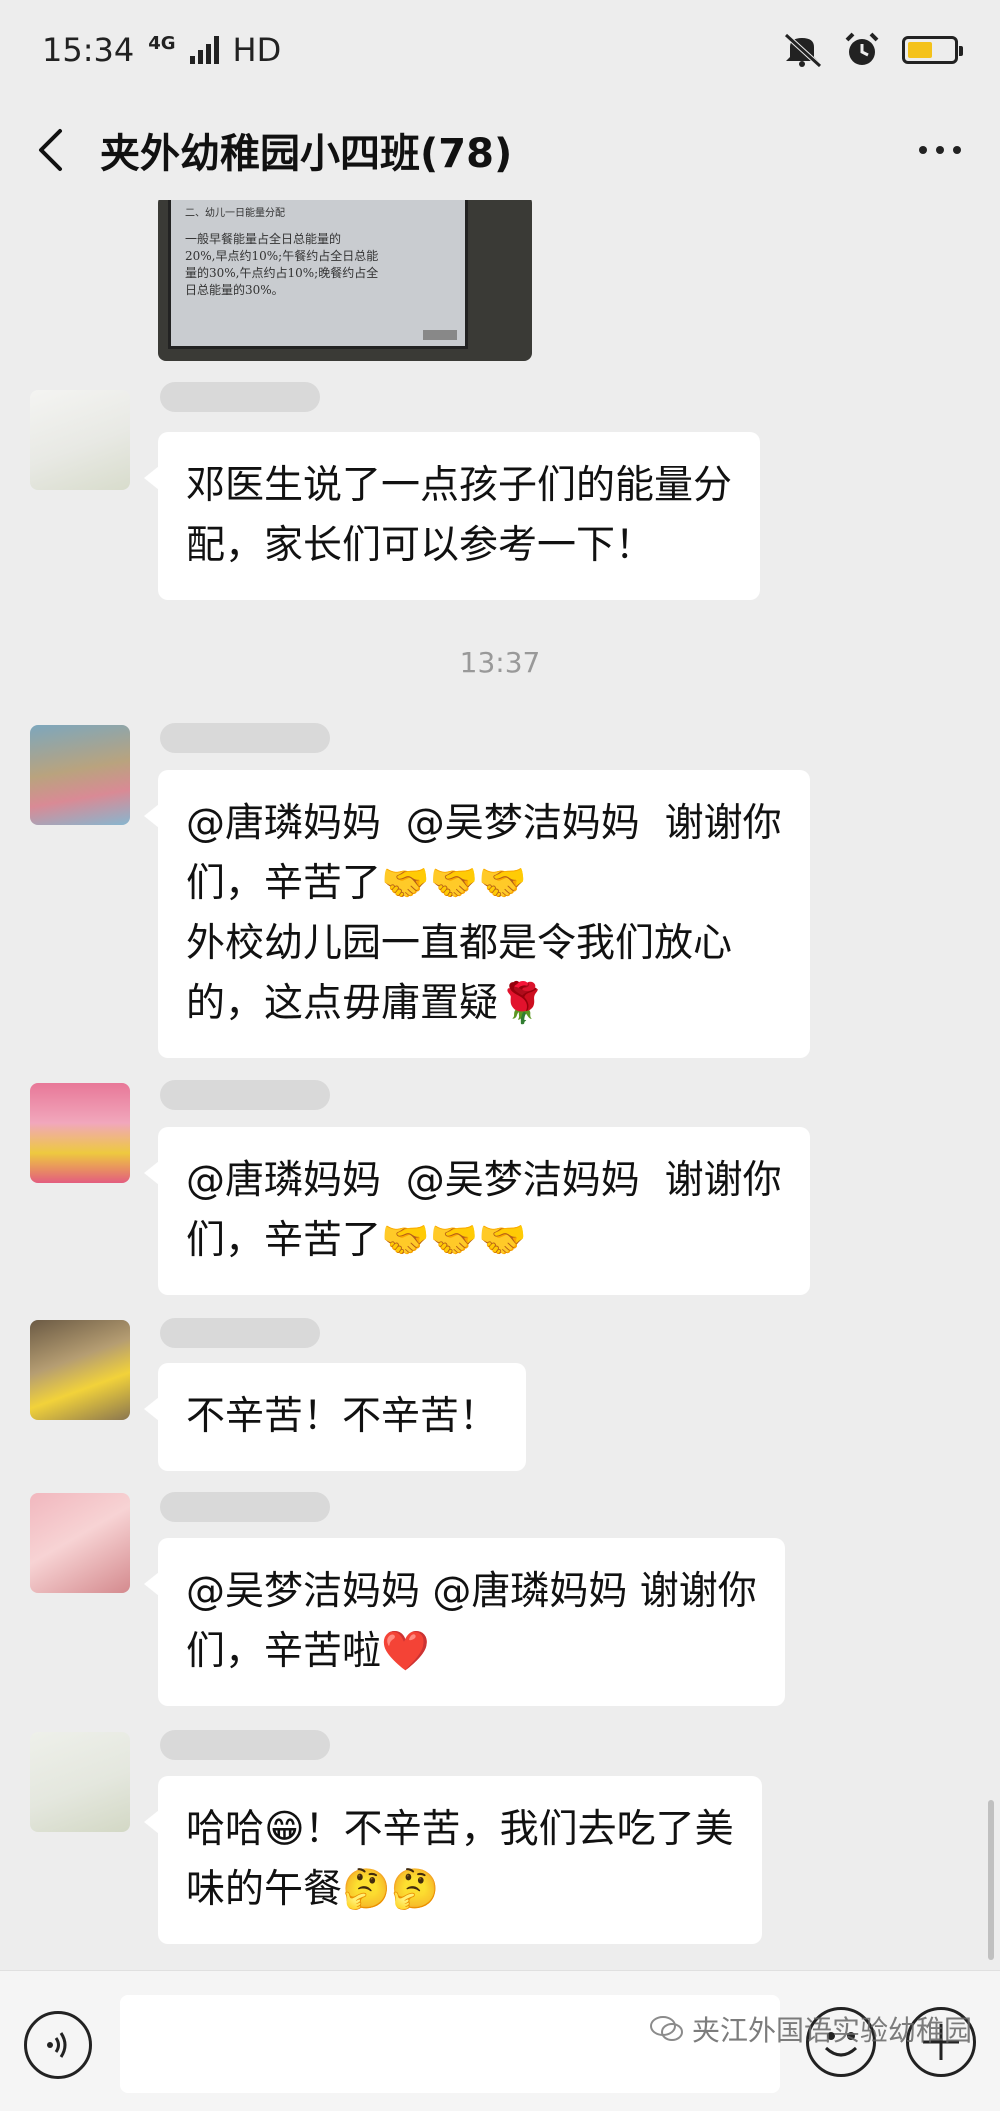 The width and height of the screenshot is (1000, 2111). Describe the element at coordinates (335, 1417) in the screenshot. I see `message-bubble: 不辛苦！不辛苦！` at that location.